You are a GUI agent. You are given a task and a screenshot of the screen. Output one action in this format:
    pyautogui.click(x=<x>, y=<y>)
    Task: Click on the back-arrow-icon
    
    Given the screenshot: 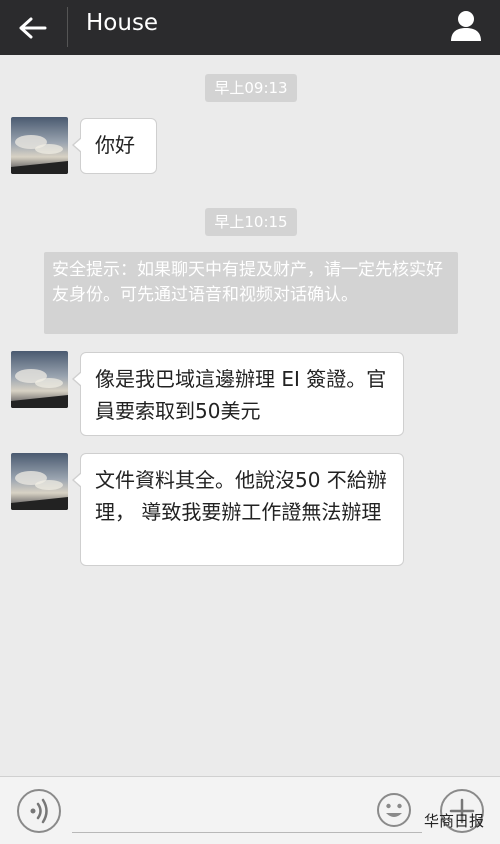 What is the action you would take?
    pyautogui.click(x=33, y=27)
    